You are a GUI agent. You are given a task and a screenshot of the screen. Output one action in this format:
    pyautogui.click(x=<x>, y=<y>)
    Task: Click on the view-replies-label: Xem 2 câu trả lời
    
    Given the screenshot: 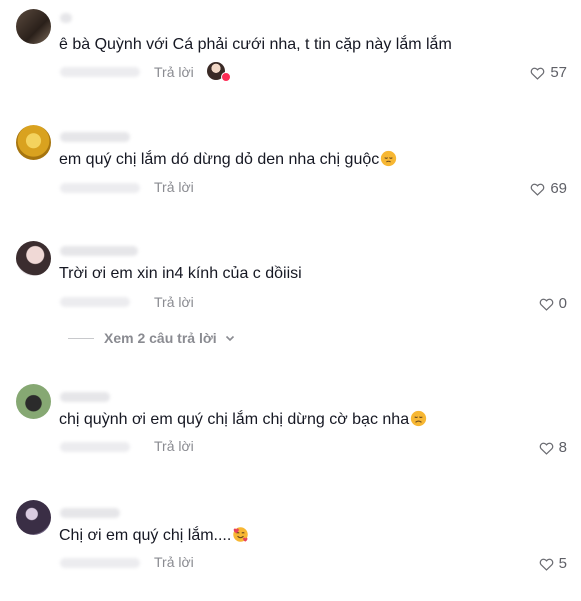 What is the action you would take?
    pyautogui.click(x=160, y=338)
    